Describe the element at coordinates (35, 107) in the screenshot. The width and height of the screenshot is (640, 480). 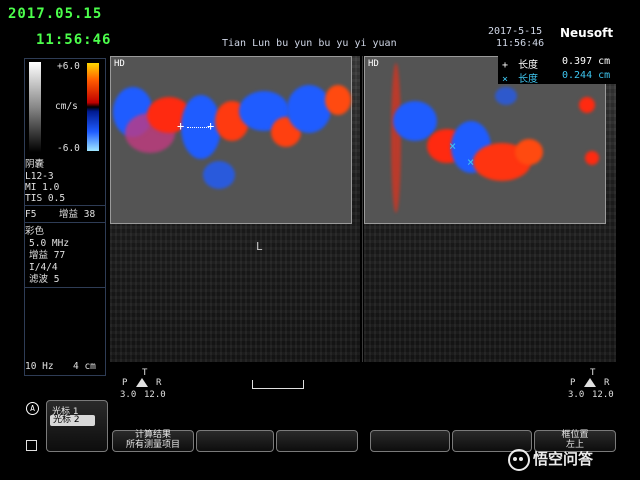
I see `gray-scale-bar` at that location.